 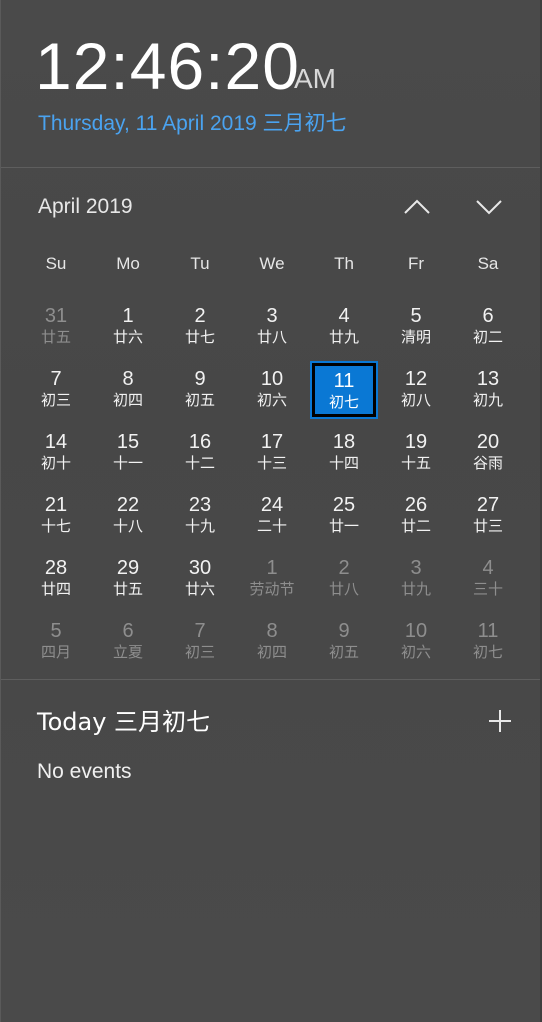 I want to click on lunar-date: 廿二, so click(x=415, y=526).